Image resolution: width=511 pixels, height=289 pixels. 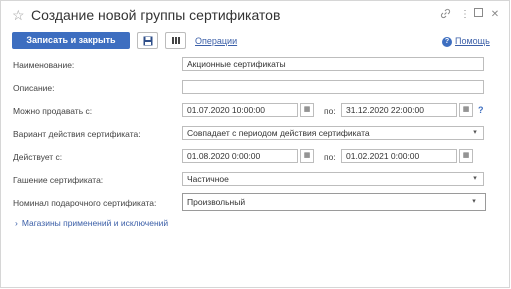 I want to click on maximize-icon, so click(x=478, y=15).